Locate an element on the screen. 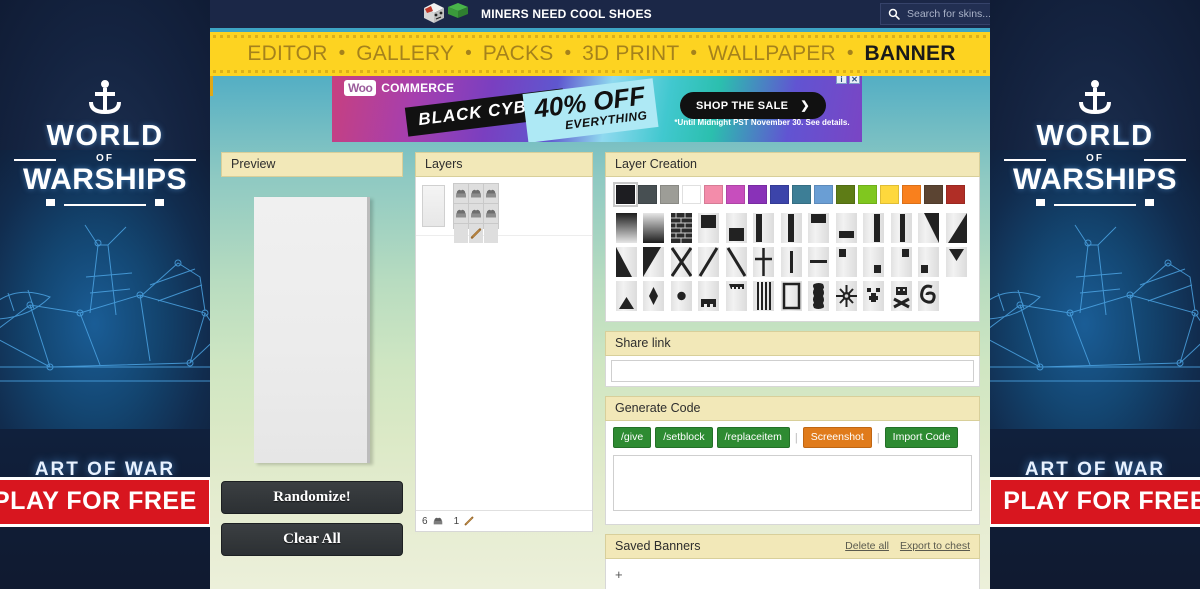 The width and height of the screenshot is (1200, 589). pattern-creeper is located at coordinates (874, 296).